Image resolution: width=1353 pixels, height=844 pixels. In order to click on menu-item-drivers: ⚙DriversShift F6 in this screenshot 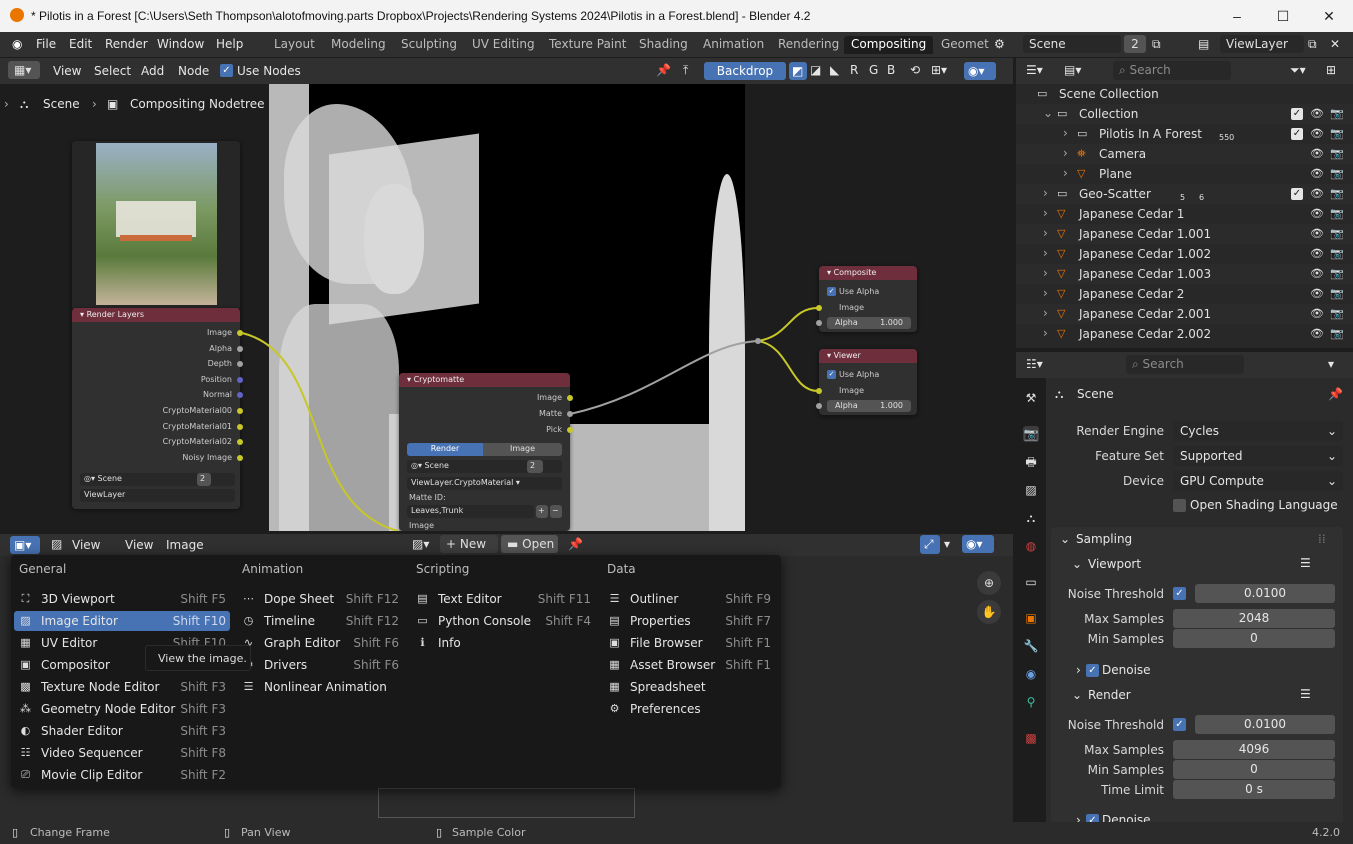, I will do `click(320, 665)`.